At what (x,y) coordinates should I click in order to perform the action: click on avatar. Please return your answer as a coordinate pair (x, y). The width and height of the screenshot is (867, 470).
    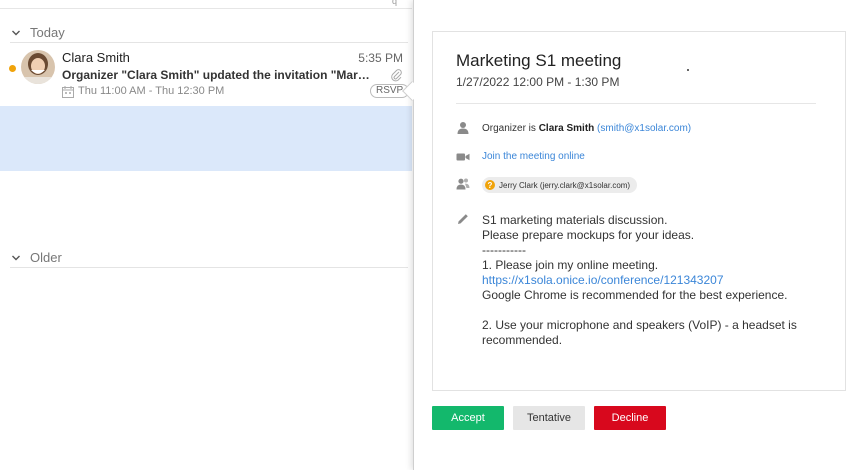
    Looking at the image, I should click on (38, 67).